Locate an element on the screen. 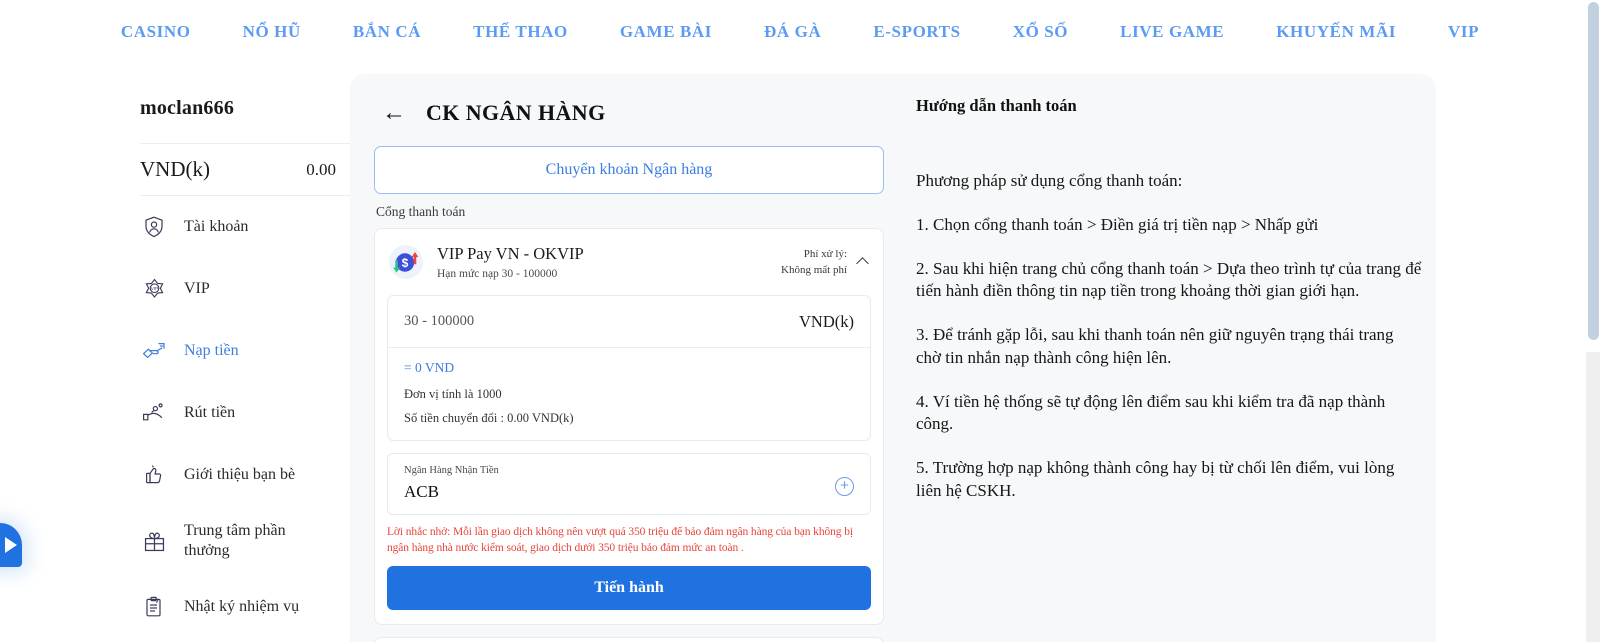 The image size is (1600, 642). back-arrow-icon: ← is located at coordinates (394, 113).